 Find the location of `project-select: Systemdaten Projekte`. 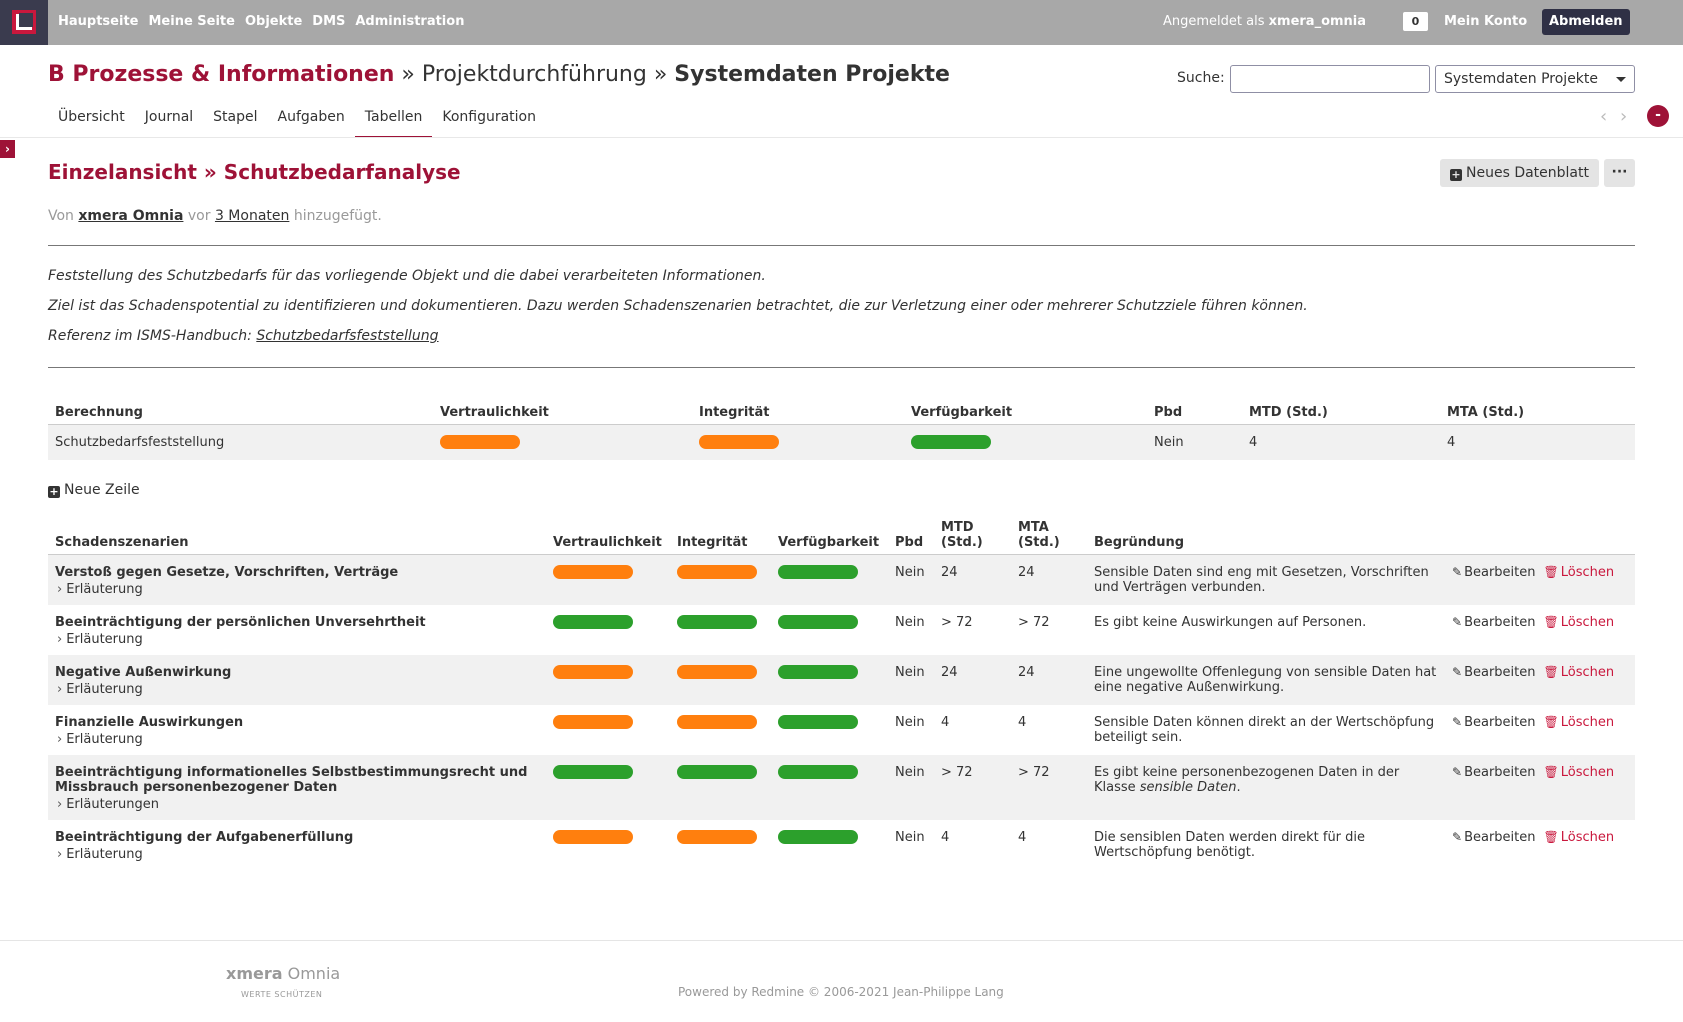

project-select: Systemdaten Projekte is located at coordinates (1535, 79).